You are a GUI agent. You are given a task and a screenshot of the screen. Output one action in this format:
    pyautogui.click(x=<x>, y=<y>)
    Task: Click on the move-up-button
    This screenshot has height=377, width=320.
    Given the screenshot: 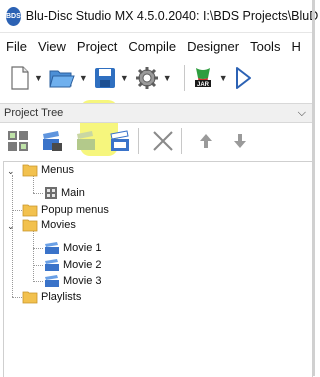 What is the action you would take?
    pyautogui.click(x=206, y=141)
    